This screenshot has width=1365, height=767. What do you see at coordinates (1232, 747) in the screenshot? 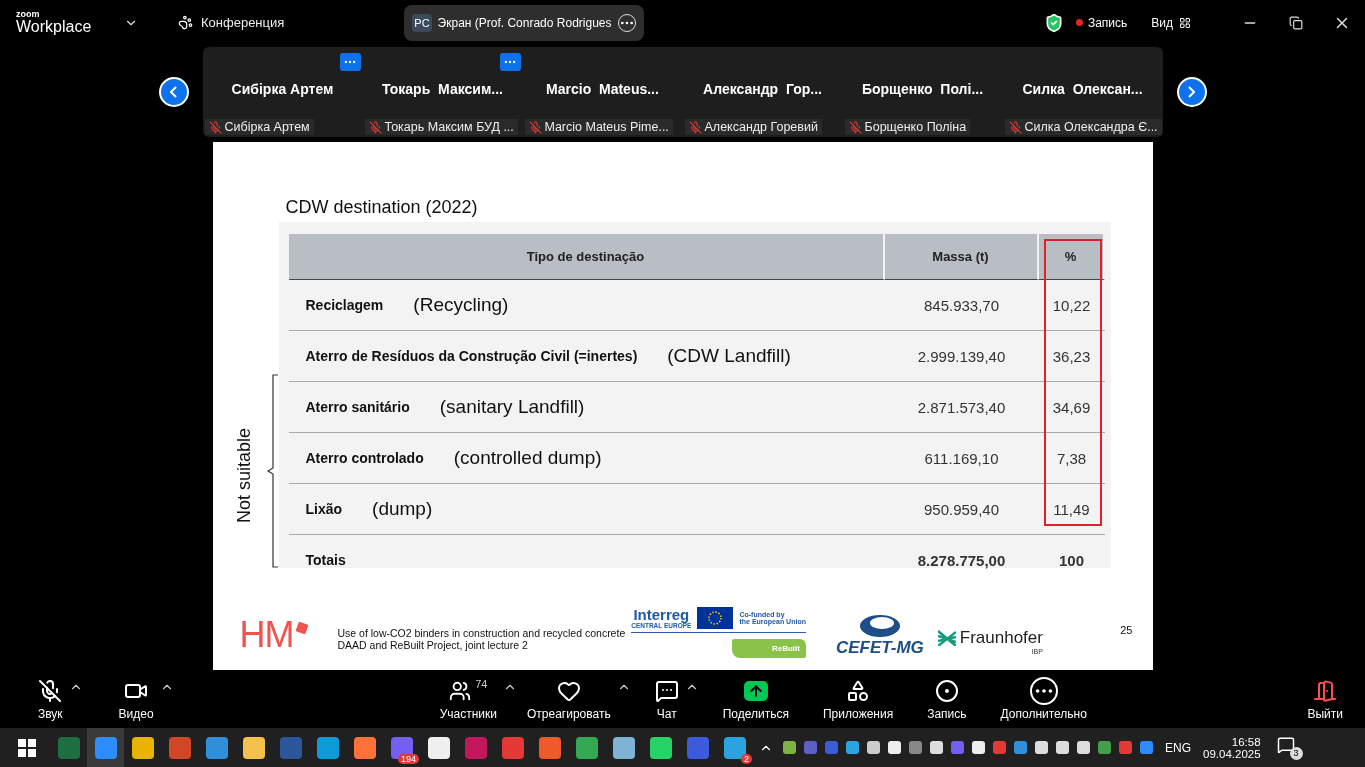
I see `clock: 16:58 09.04.2025` at bounding box center [1232, 747].